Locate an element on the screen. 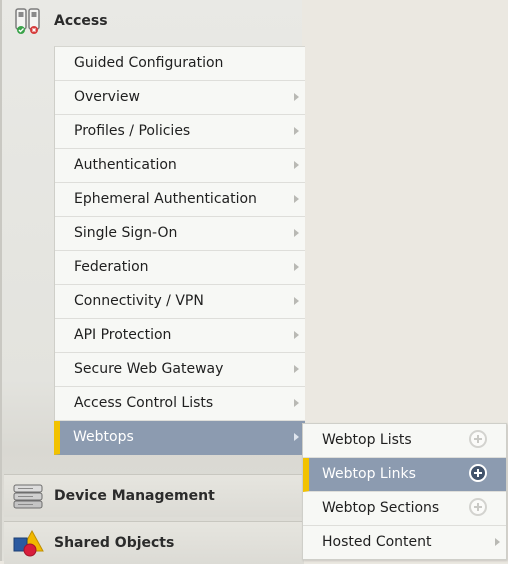  access-icon is located at coordinates (28, 21).